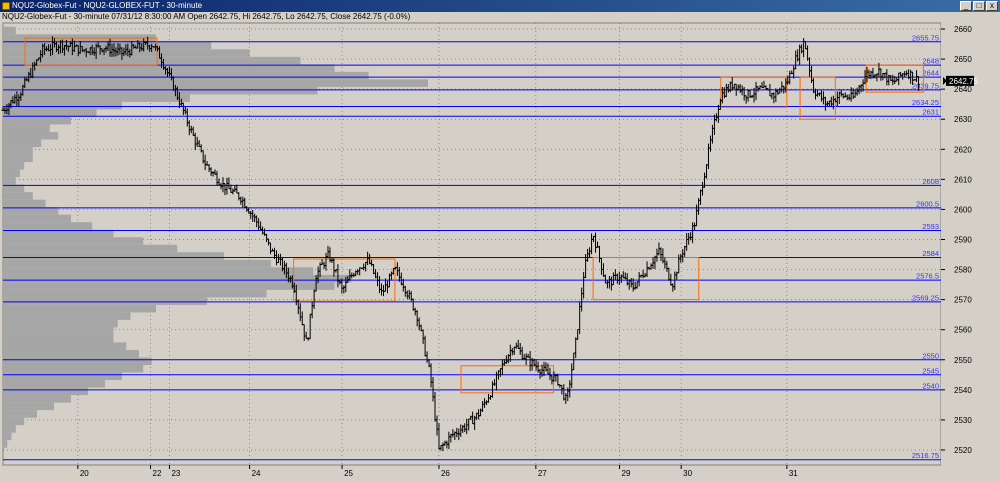 The height and width of the screenshot is (481, 1000). What do you see at coordinates (963, 390) in the screenshot?
I see `price-tick-label: 2540` at bounding box center [963, 390].